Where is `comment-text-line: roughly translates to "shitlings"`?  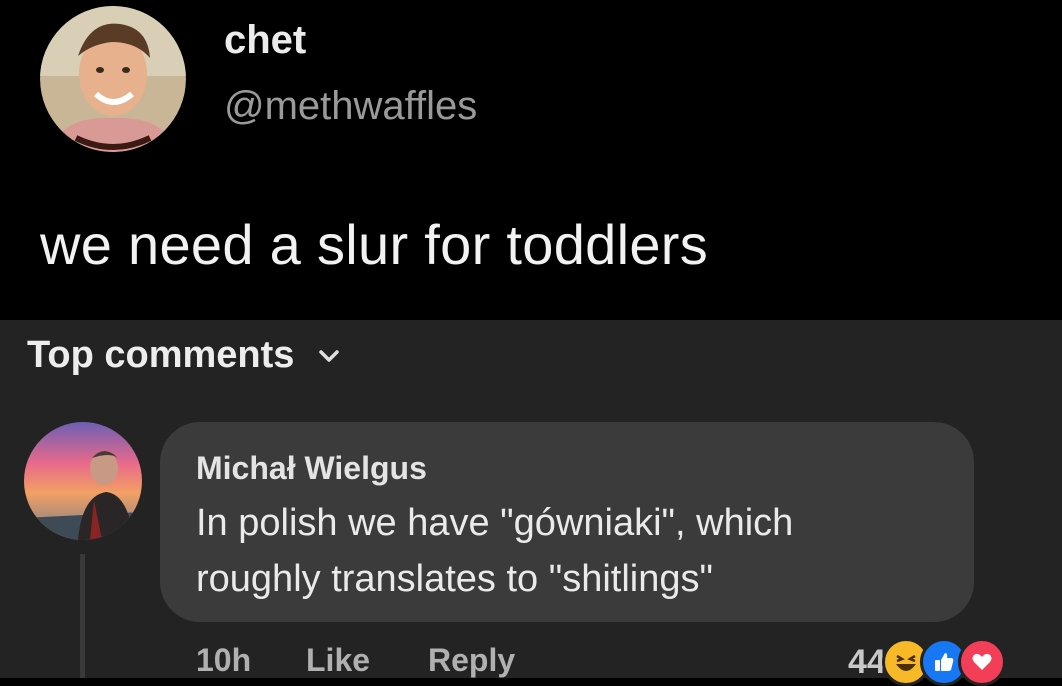
comment-text-line: roughly translates to "shitlings" is located at coordinates (455, 579).